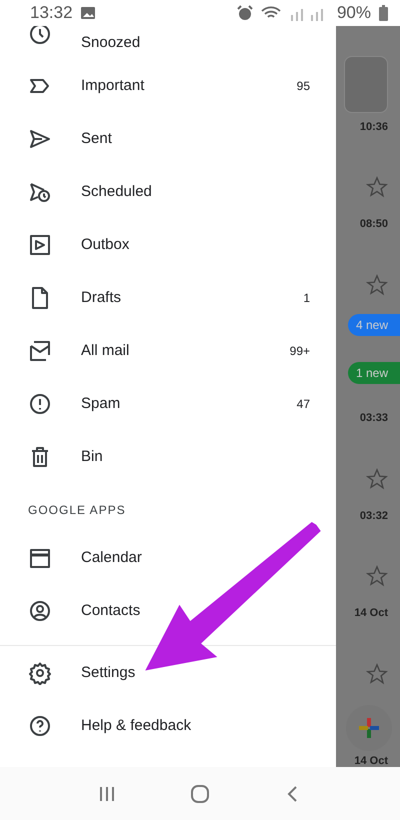 The height and width of the screenshot is (820, 400). Describe the element at coordinates (40, 726) in the screenshot. I see `help-icon` at that location.